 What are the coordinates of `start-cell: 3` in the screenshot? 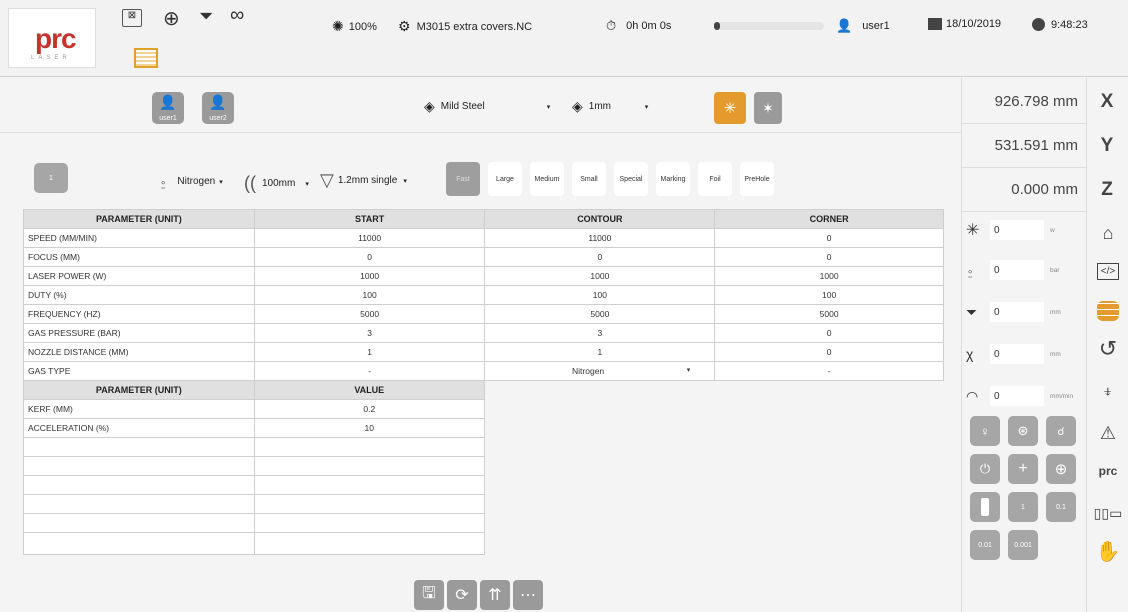 It's located at (369, 333).